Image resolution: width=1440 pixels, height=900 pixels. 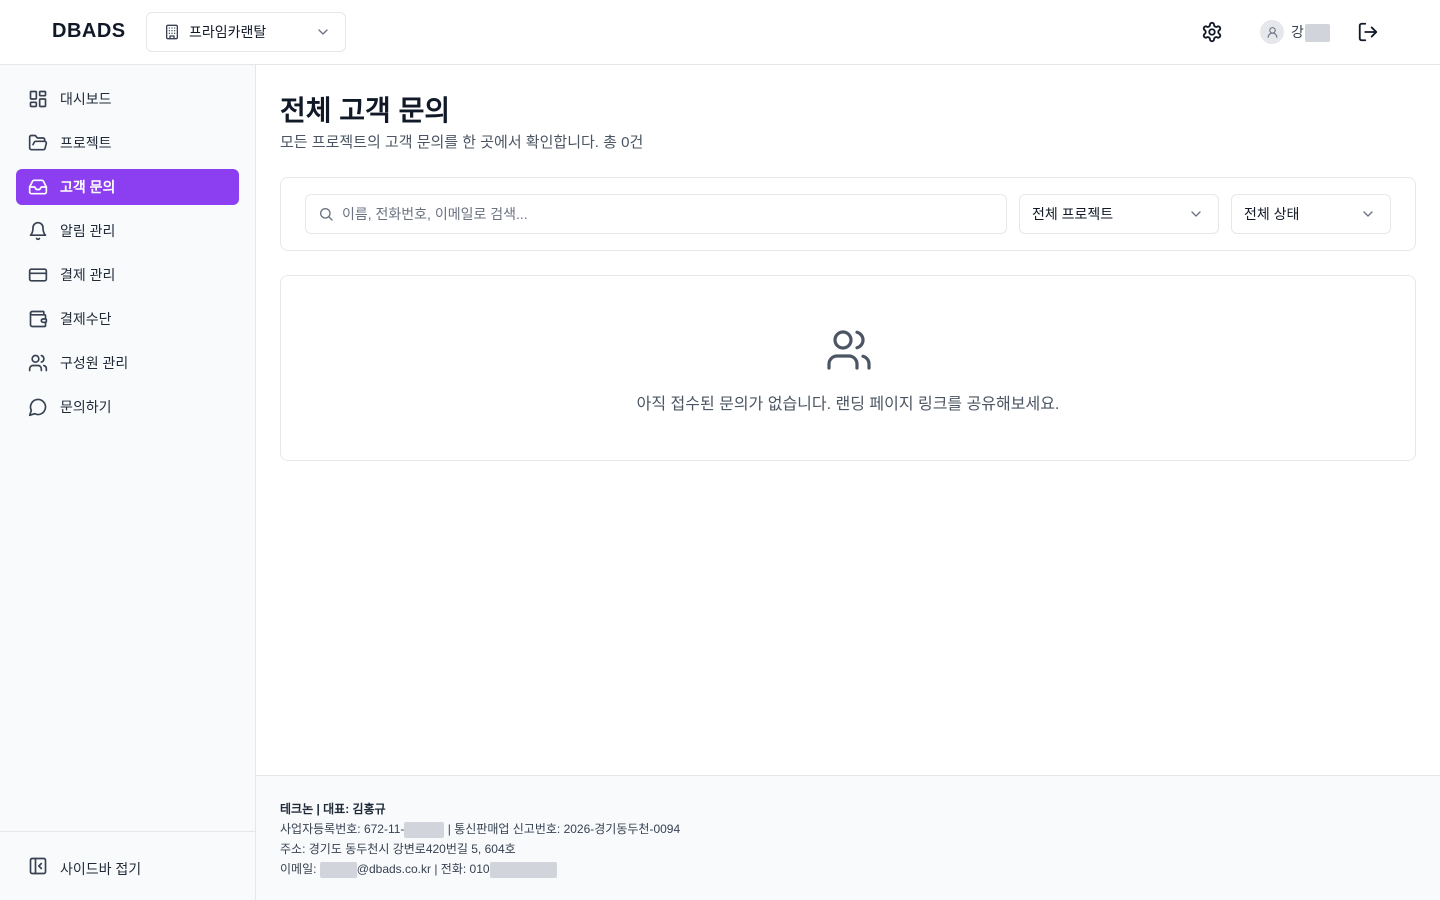 I want to click on organization-name: 프라임카랜탈, so click(x=228, y=32).